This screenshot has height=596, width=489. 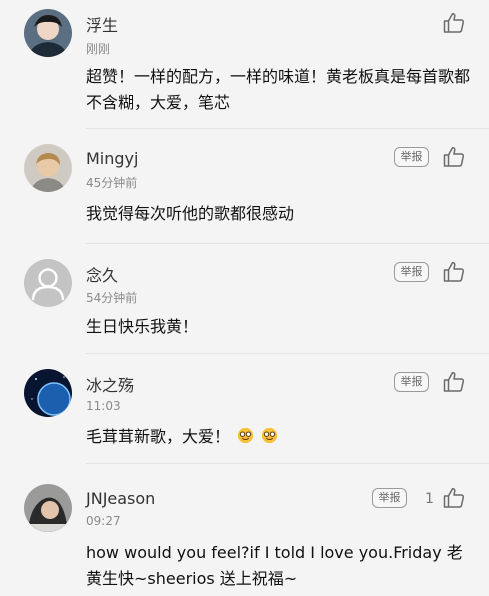 I want to click on timestamp: 54分钟前, so click(x=112, y=298).